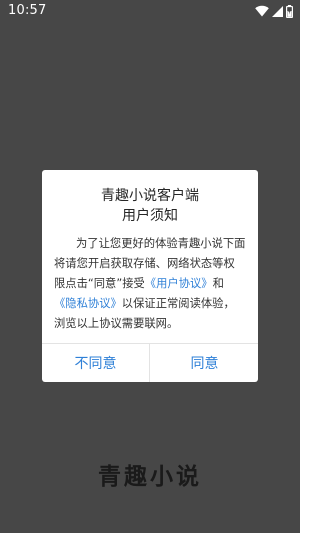 Image resolution: width=320 pixels, height=533 pixels. Describe the element at coordinates (150, 477) in the screenshot. I see `app-logo: 青趣小说` at that location.